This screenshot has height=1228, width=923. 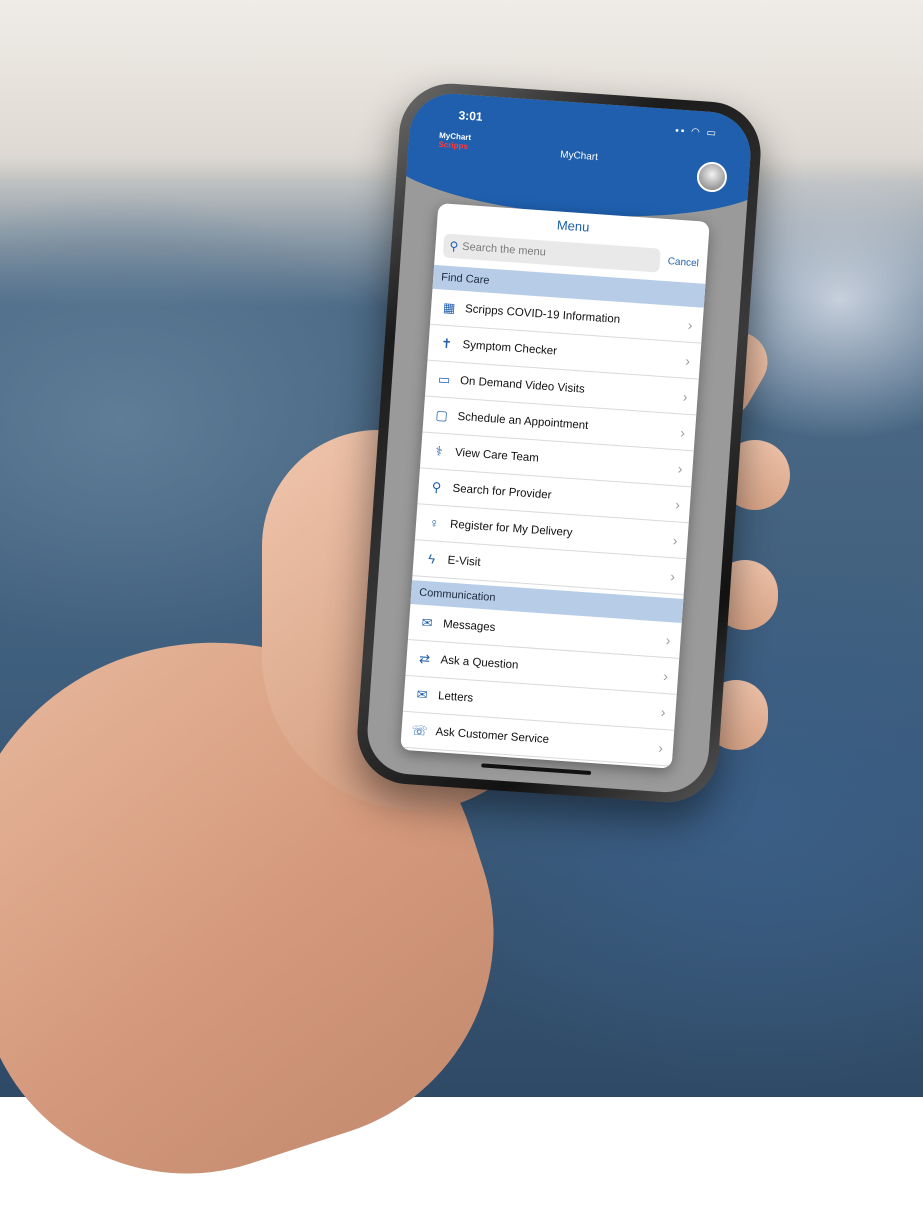 I want to click on stethoscope-icon: ϟ, so click(x=431, y=559).